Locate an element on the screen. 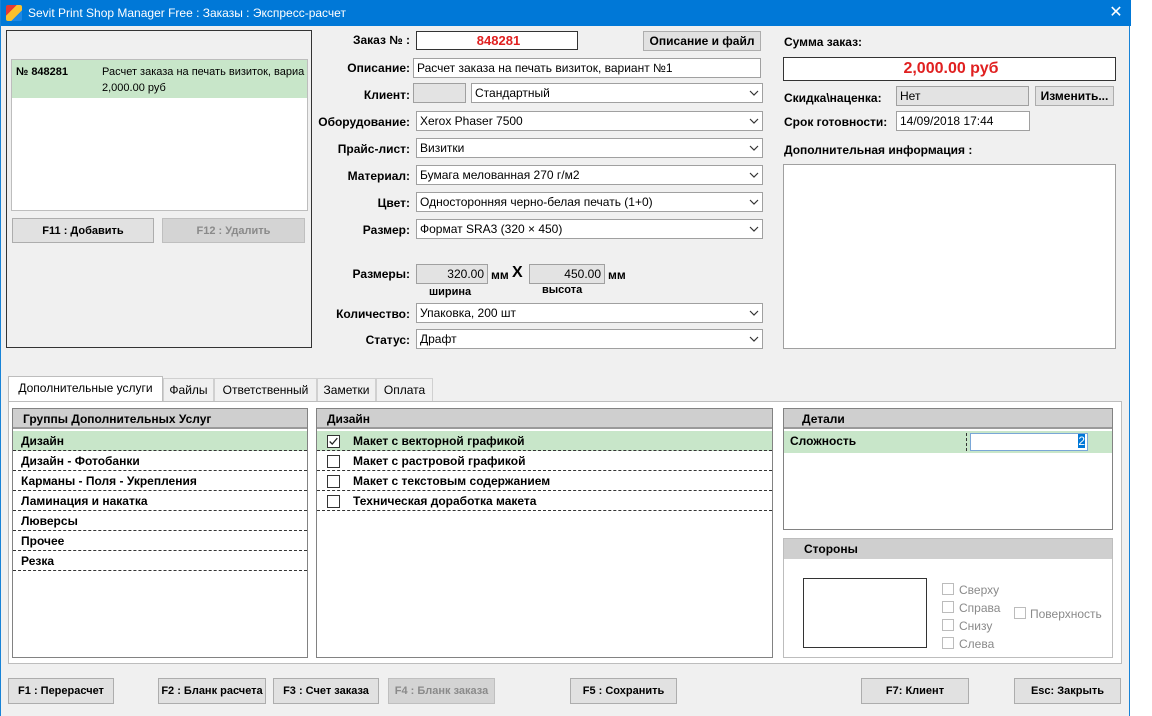 The image size is (1152, 716). app-icon is located at coordinates (14, 13).